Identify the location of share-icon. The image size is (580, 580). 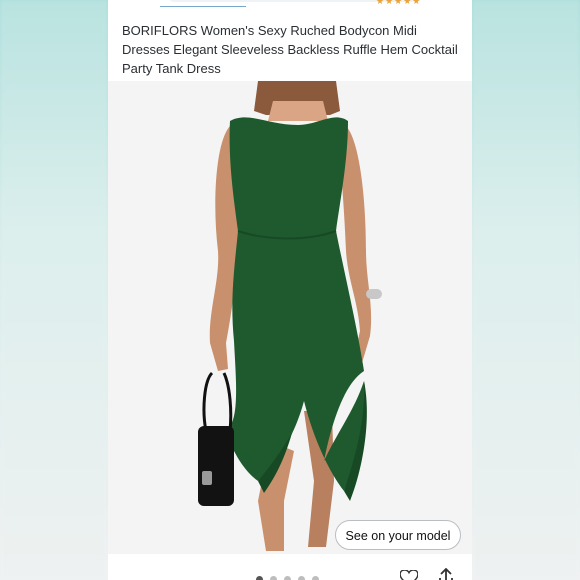
(446, 574).